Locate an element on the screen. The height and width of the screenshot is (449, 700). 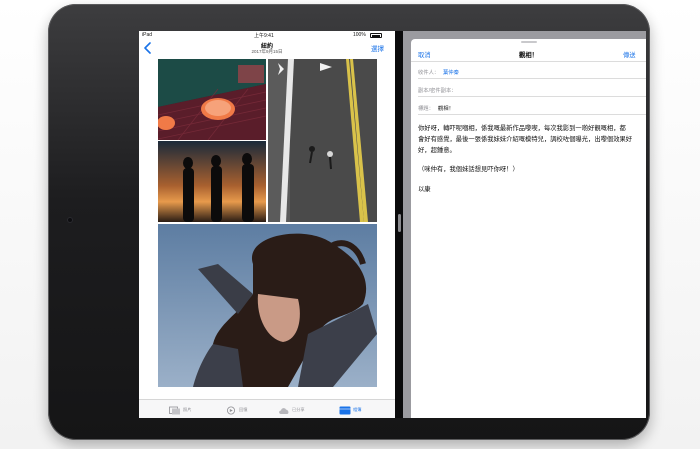
album-date: 2017年9月15日 is located at coordinates (267, 51).